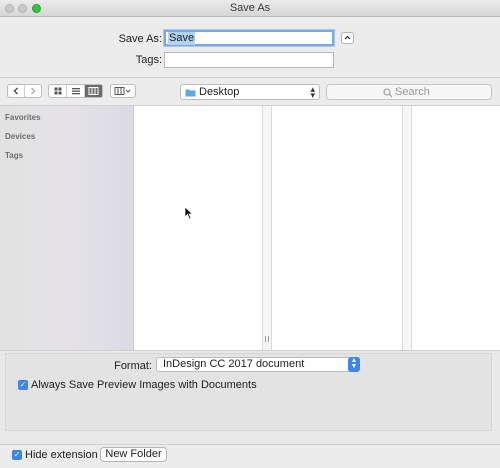  I want to click on sidebar-section-tags: Tags, so click(14, 155).